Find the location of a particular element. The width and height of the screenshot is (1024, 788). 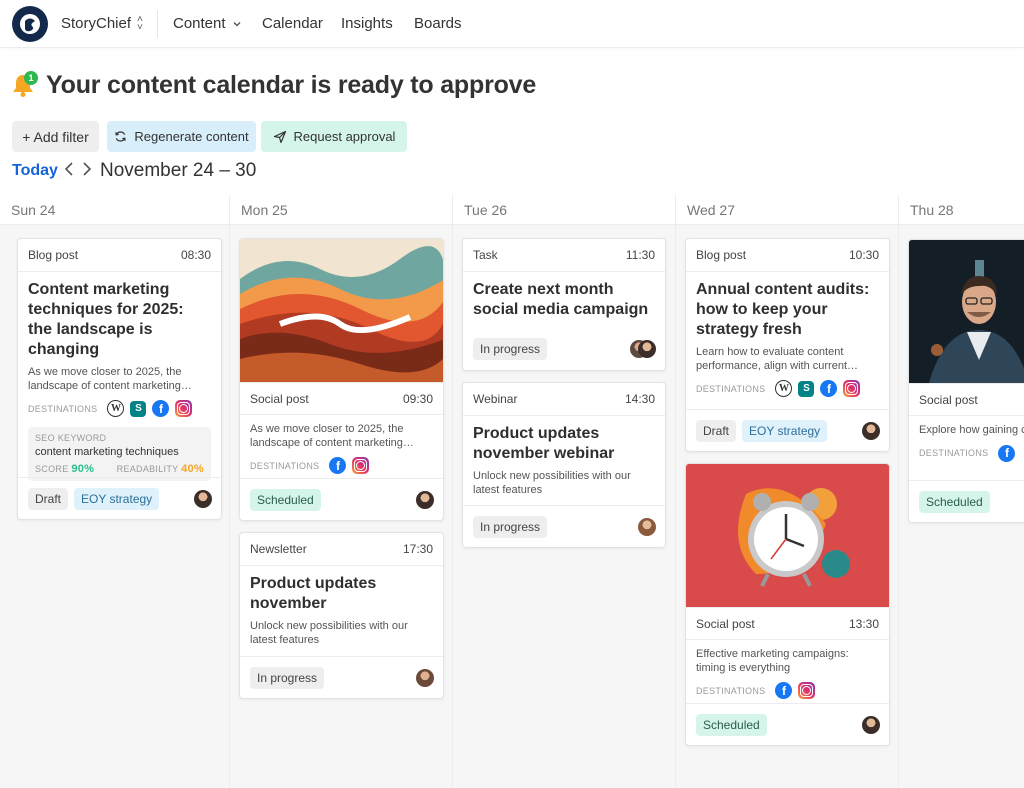

today-button: Today is located at coordinates (35, 171).